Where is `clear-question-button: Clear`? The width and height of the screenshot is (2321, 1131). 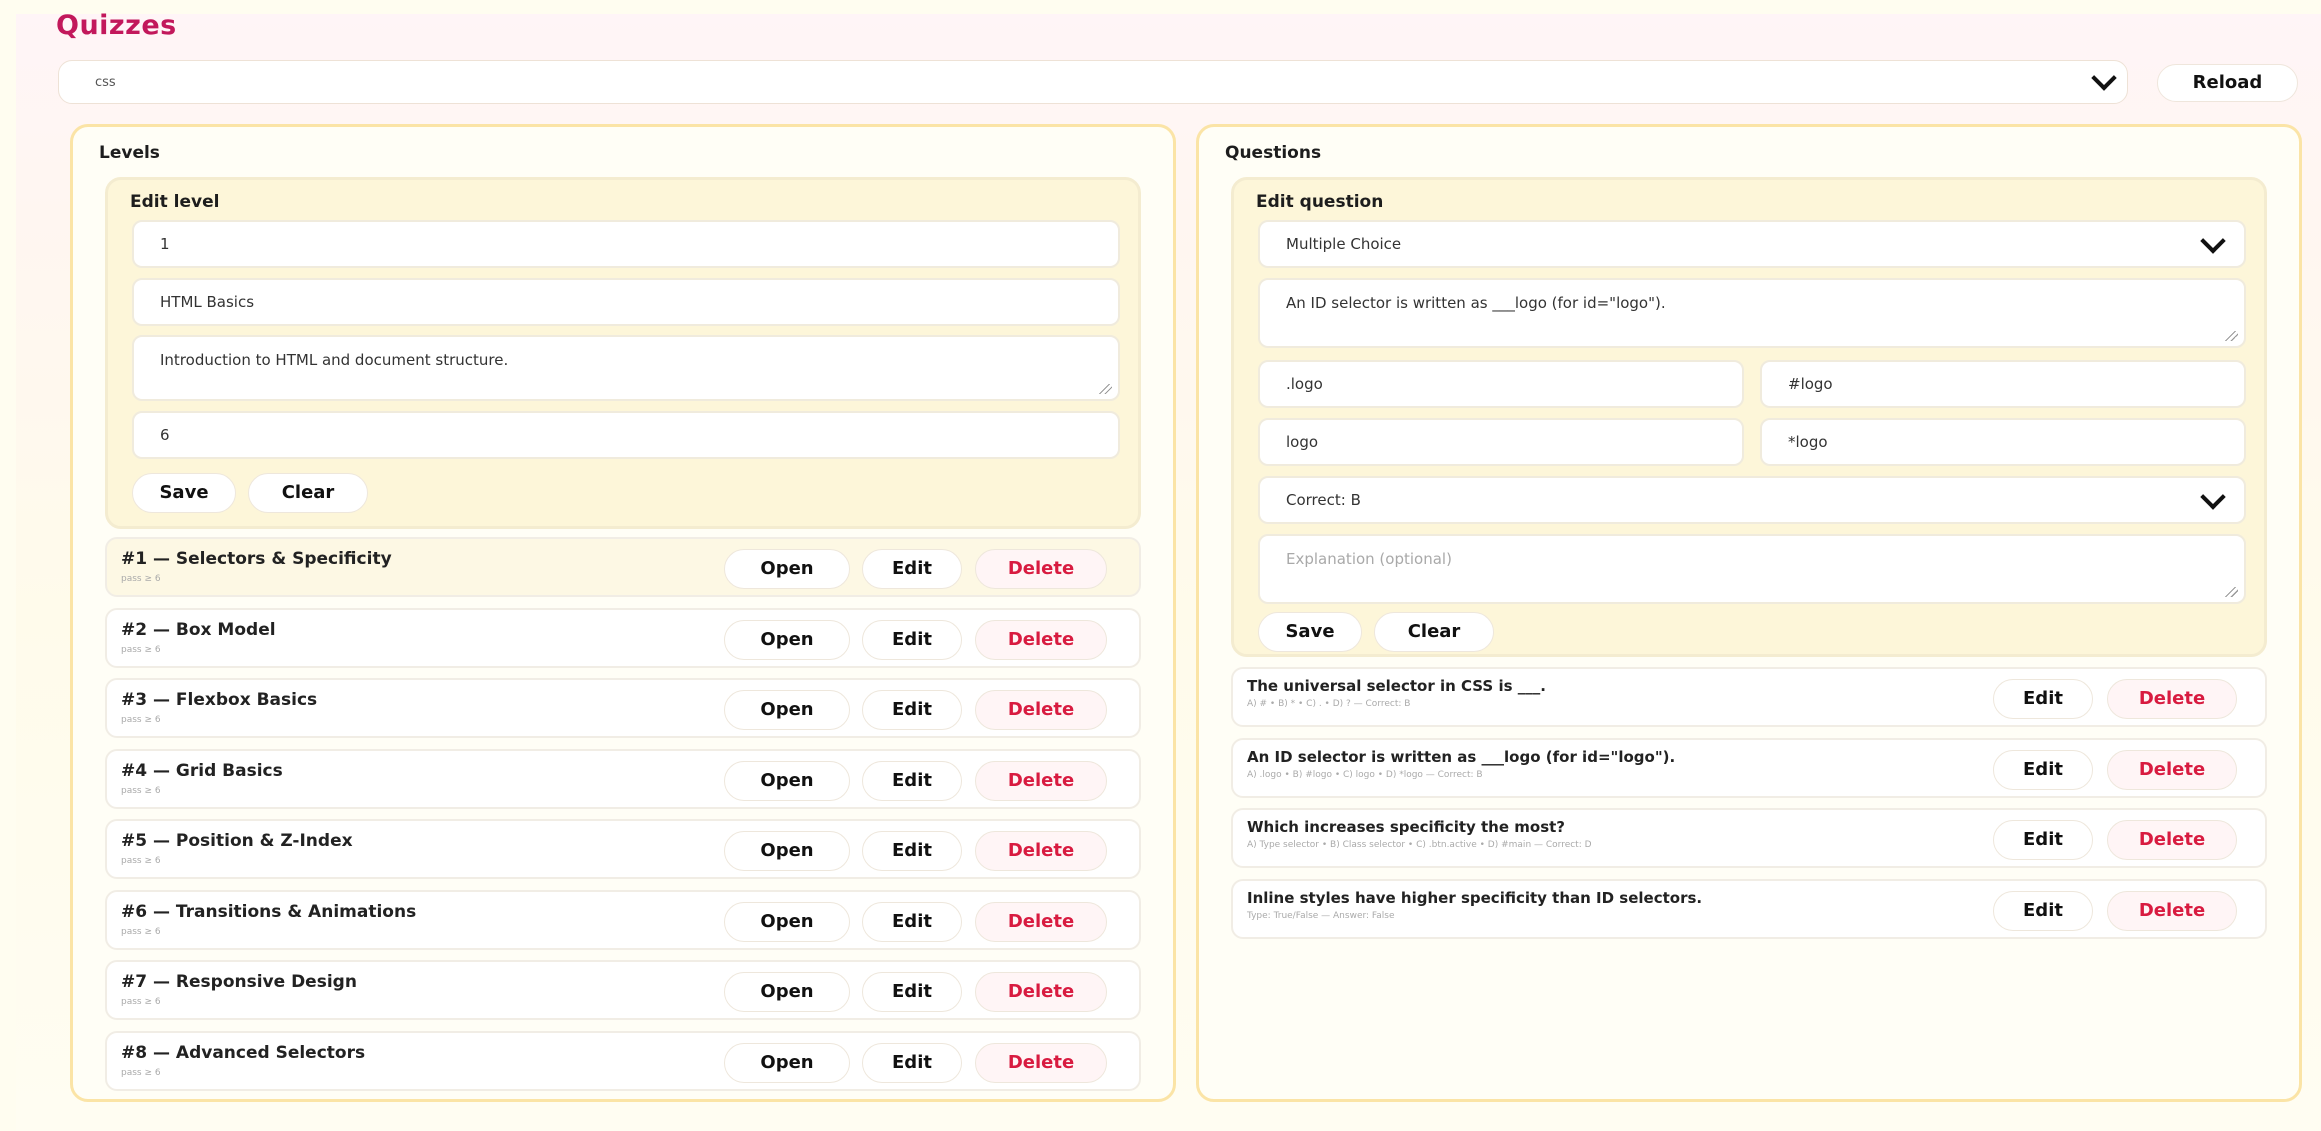
clear-question-button: Clear is located at coordinates (1434, 632).